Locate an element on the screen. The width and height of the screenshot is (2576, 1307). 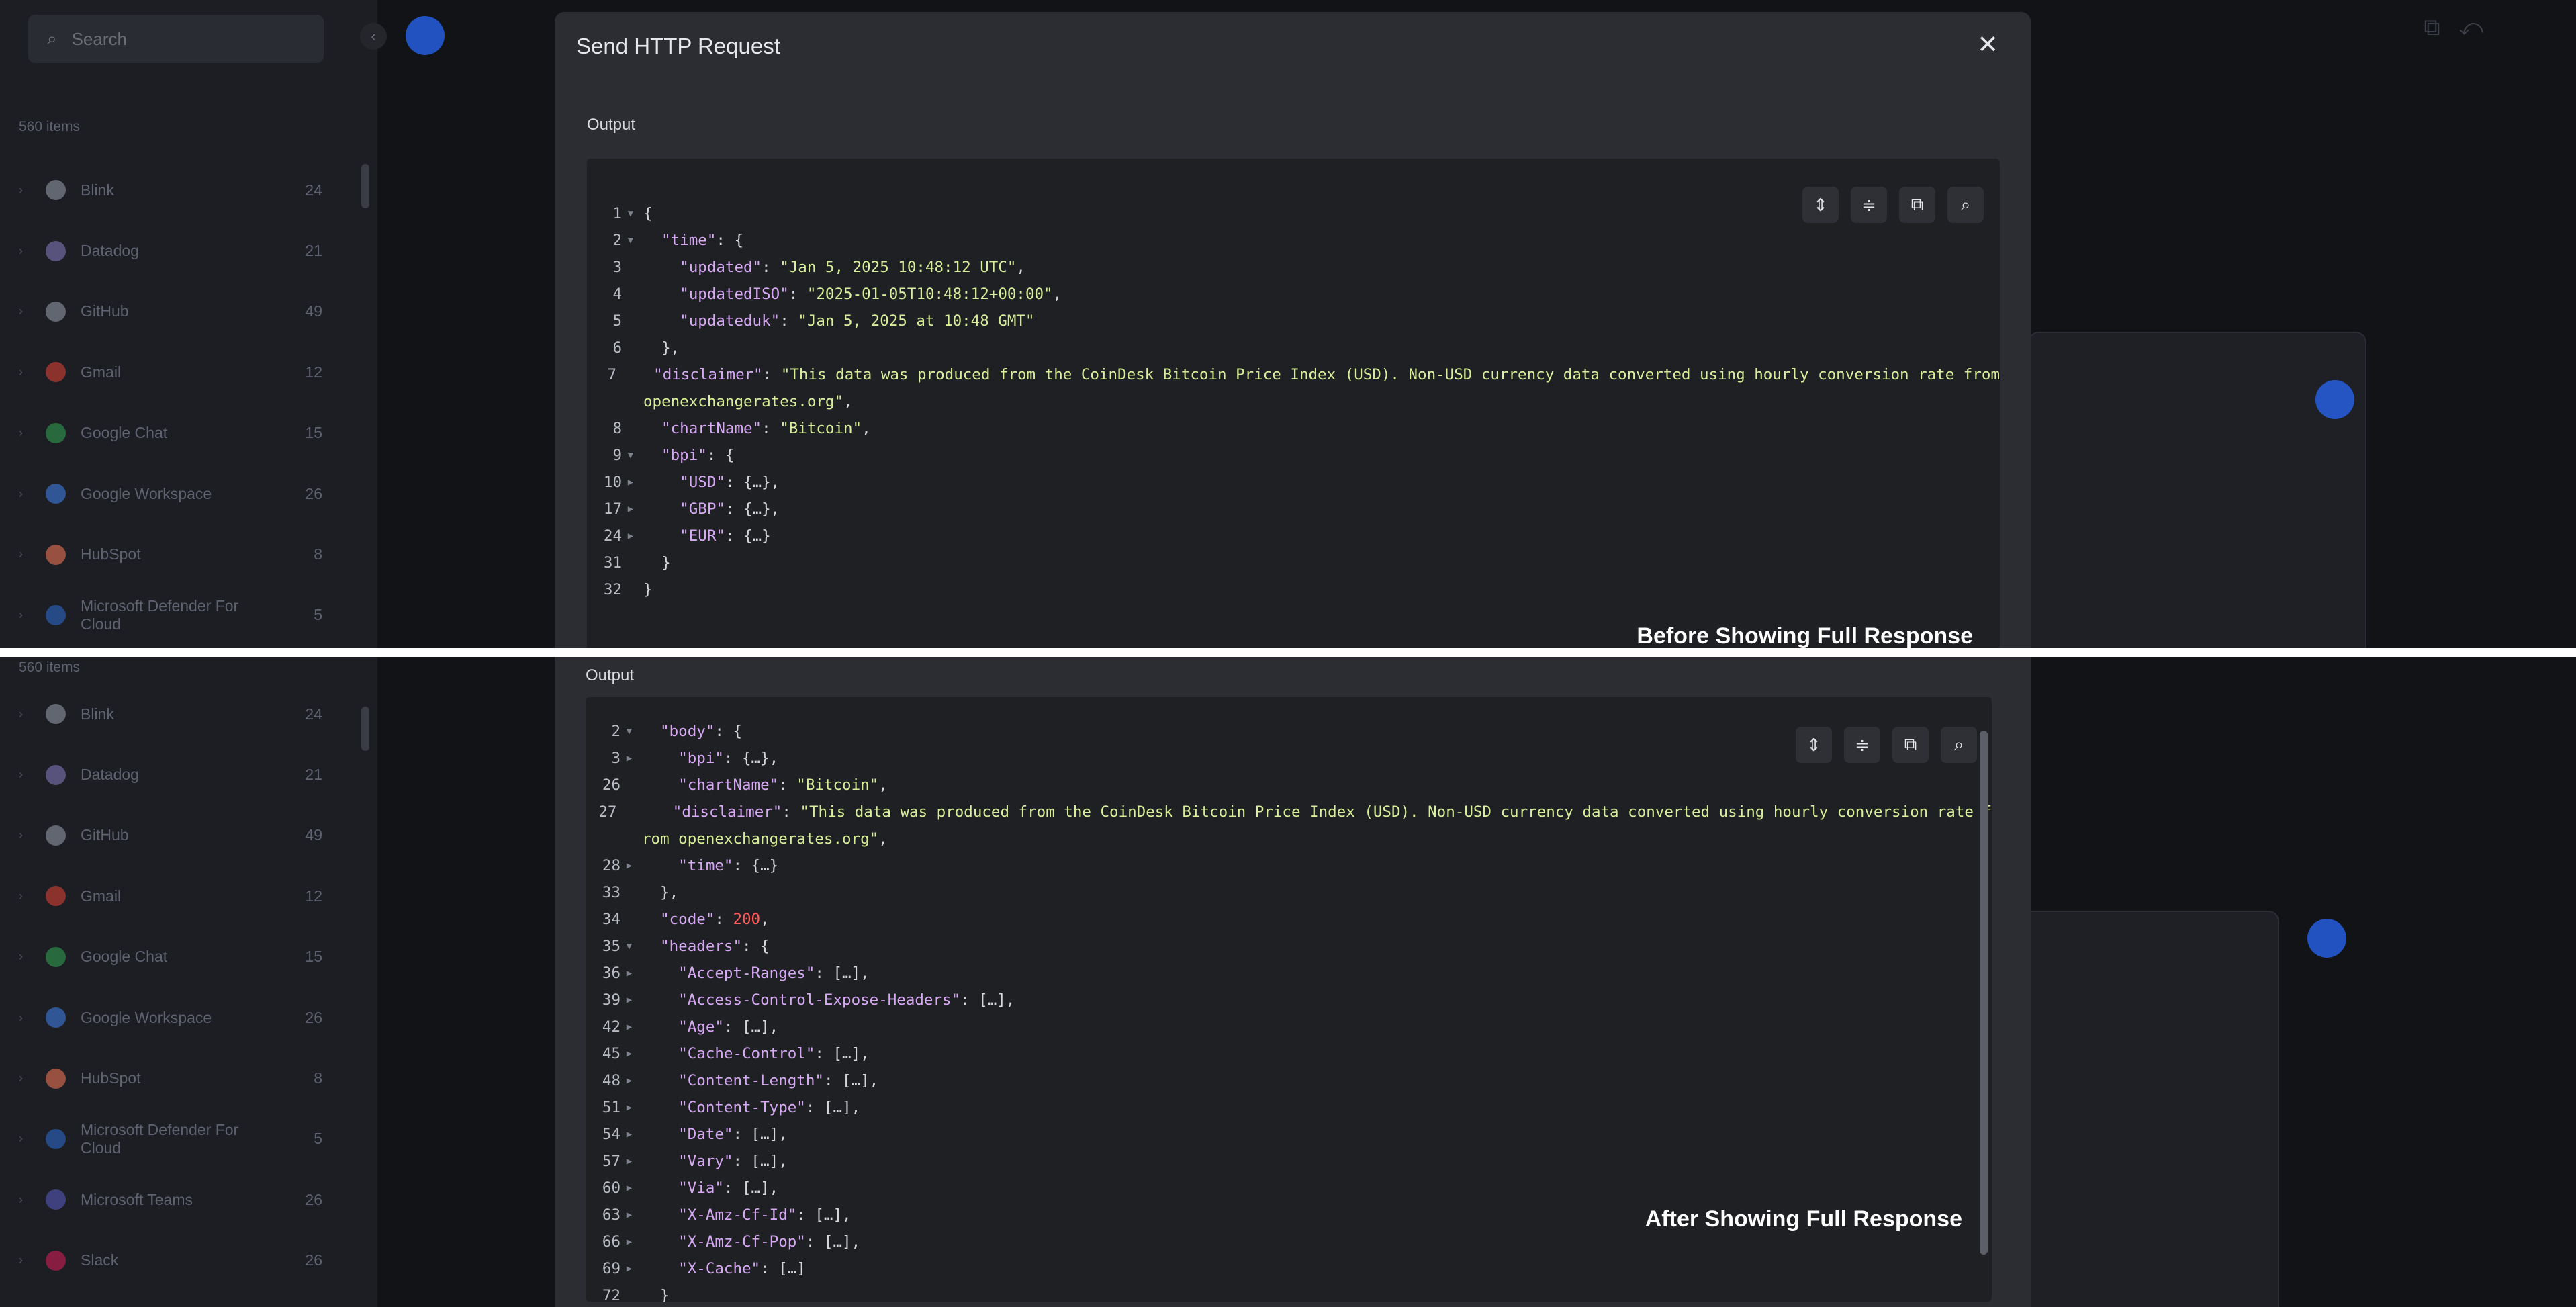
json-punct: : […], is located at coordinates (760, 1161).